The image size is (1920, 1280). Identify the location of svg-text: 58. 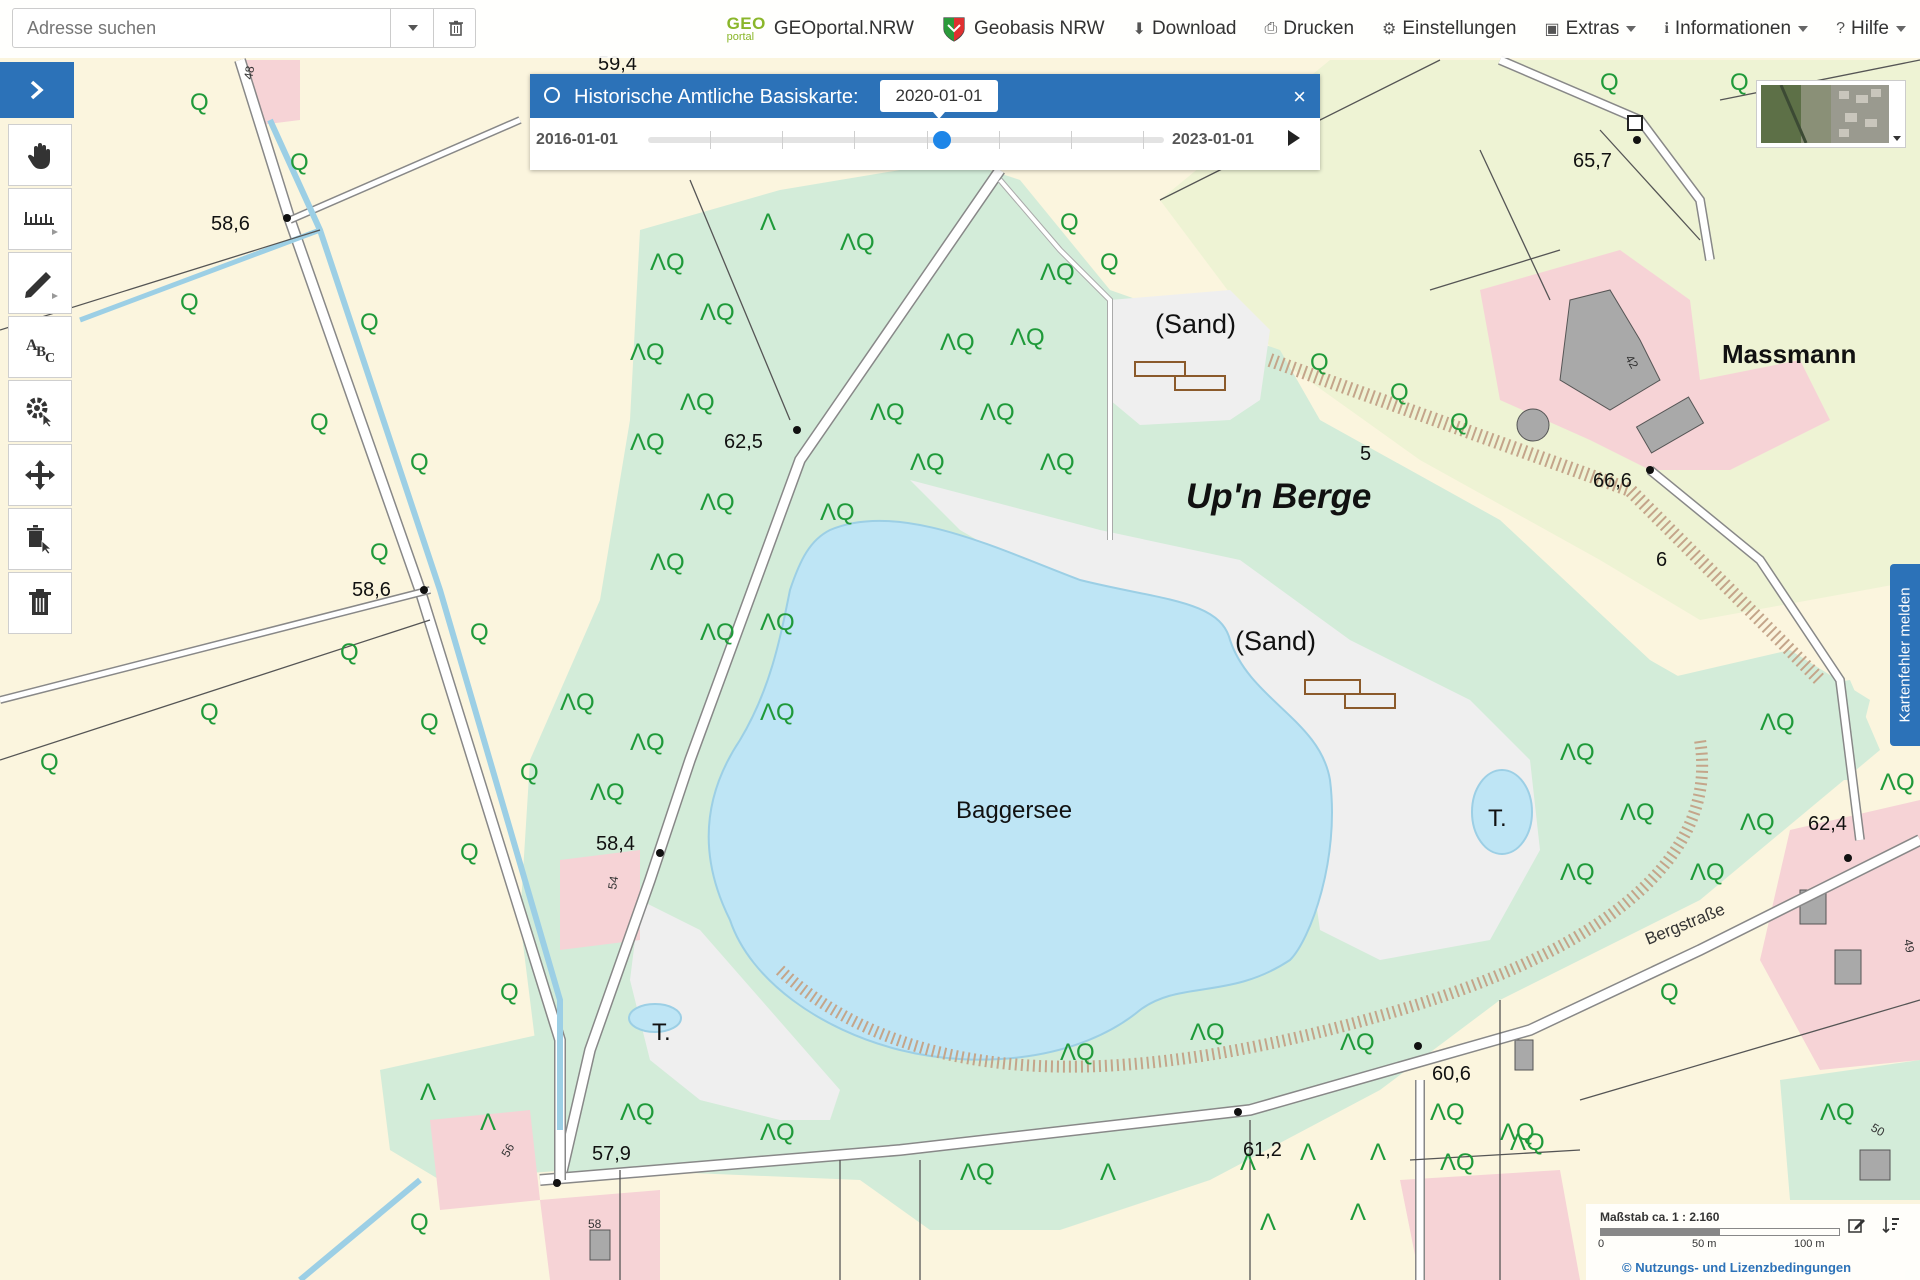
(595, 1224).